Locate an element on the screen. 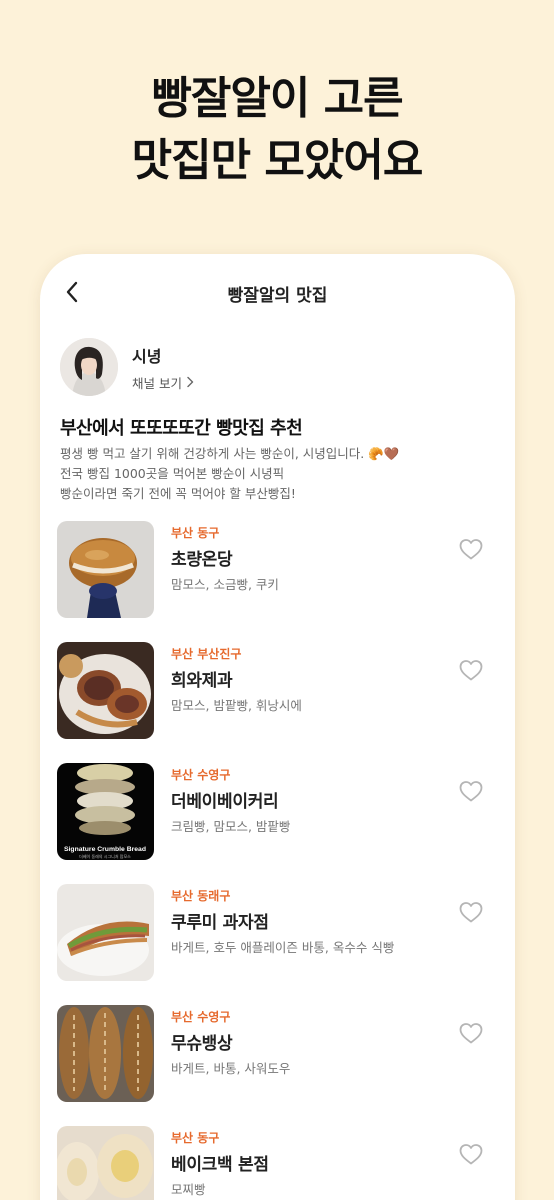  description-line-2: 전국 빵집 1000곳을 먹어본 빵순이 시녕픽 is located at coordinates (172, 473).